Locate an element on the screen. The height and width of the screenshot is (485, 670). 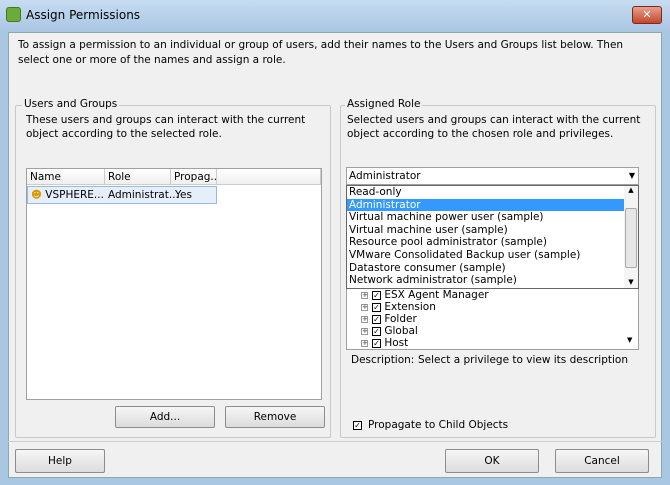
role-option: Network administrator (sample) is located at coordinates (486, 280).